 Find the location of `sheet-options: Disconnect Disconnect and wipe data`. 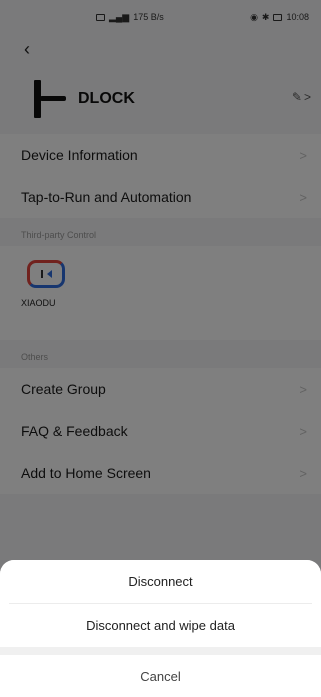

sheet-options: Disconnect Disconnect and wipe data is located at coordinates (160, 603).